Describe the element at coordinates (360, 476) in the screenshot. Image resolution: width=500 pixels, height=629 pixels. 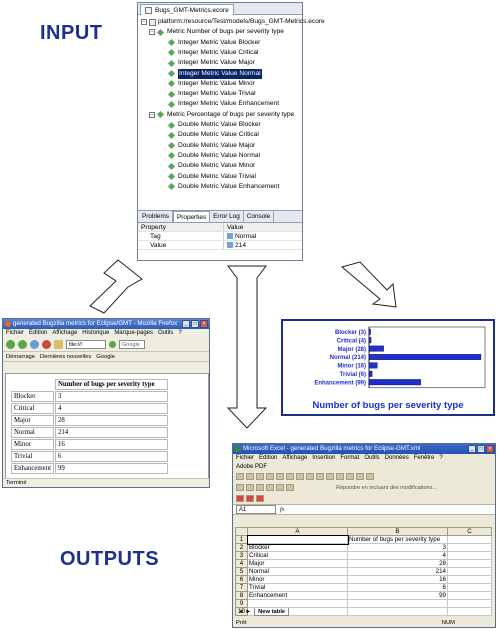
I see `sort-icon` at that location.